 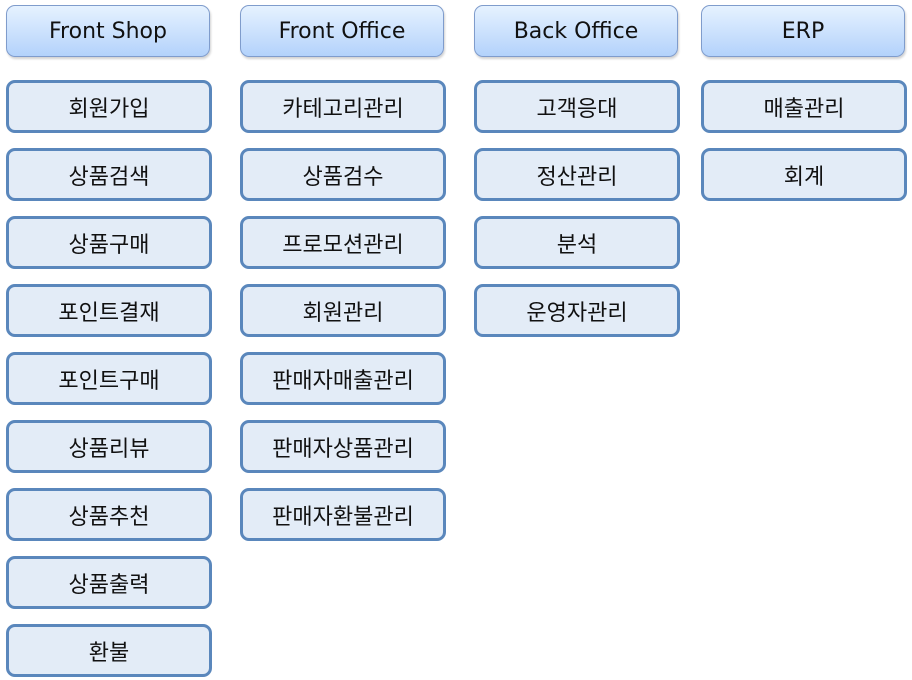 I want to click on menu-item-box: 상품출력, so click(x=109, y=582).